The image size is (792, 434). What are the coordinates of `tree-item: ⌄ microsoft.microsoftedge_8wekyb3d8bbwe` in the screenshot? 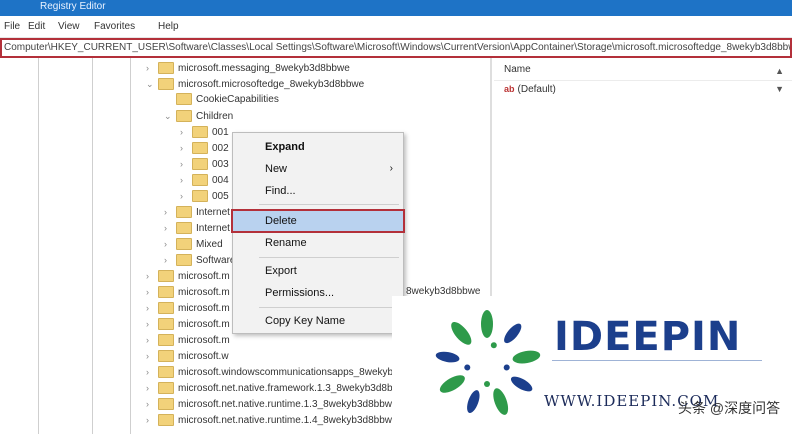 It's located at (255, 84).